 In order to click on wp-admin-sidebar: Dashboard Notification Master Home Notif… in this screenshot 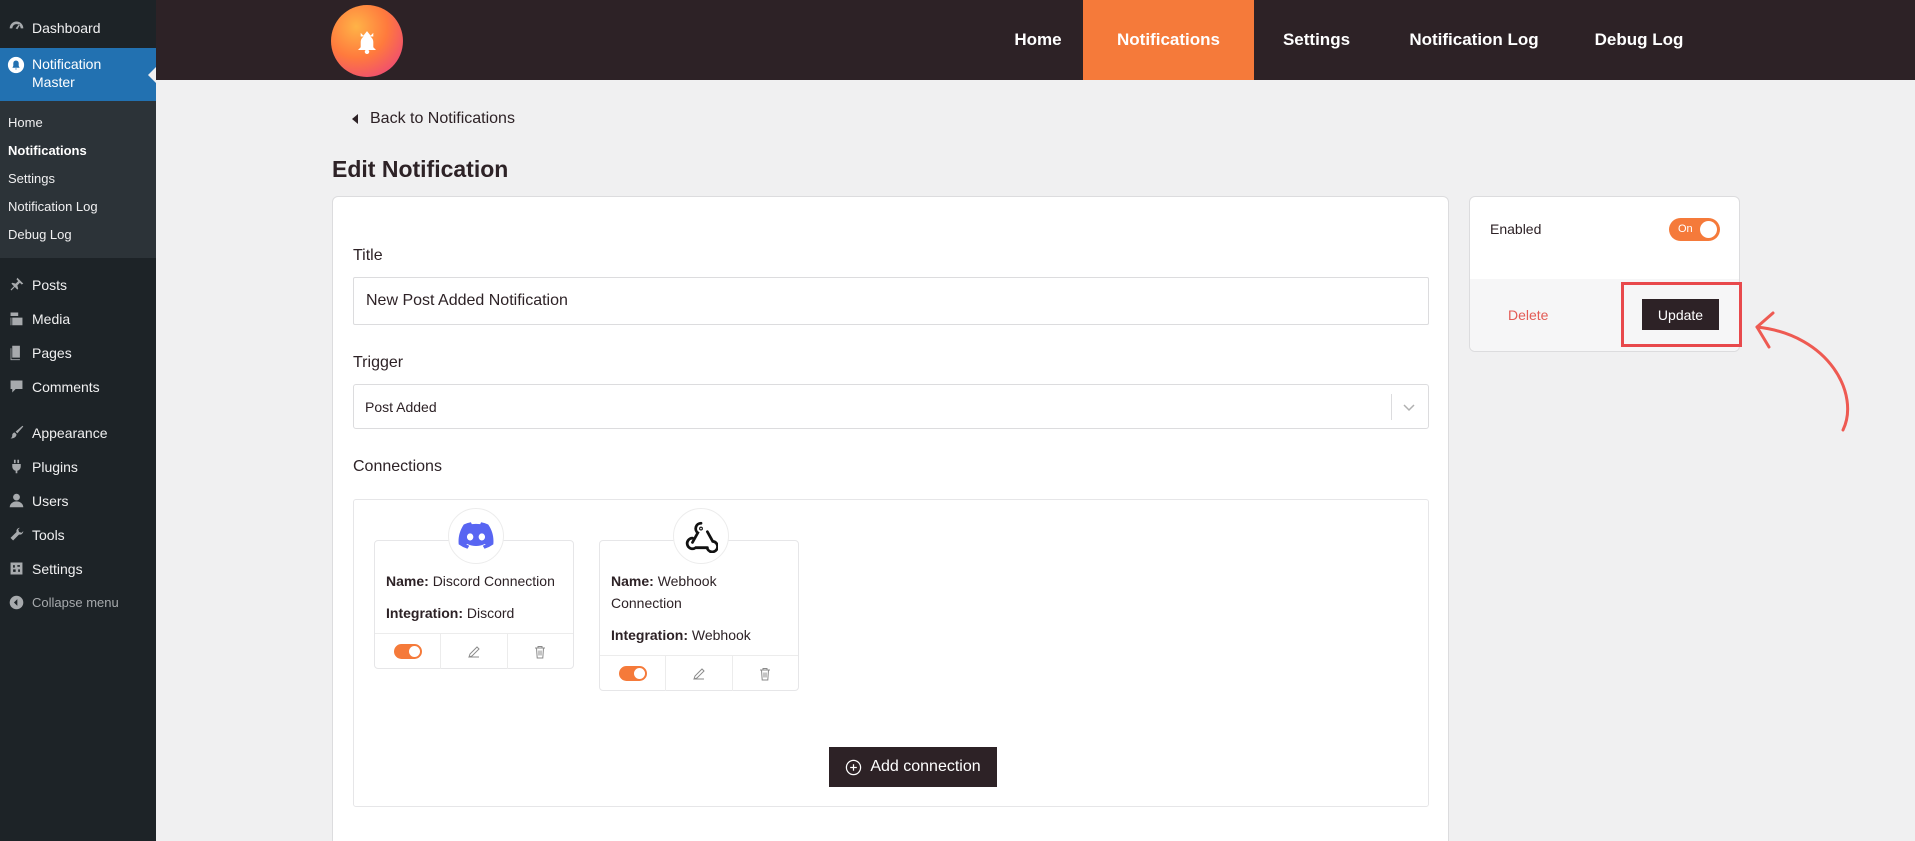, I will do `click(78, 420)`.